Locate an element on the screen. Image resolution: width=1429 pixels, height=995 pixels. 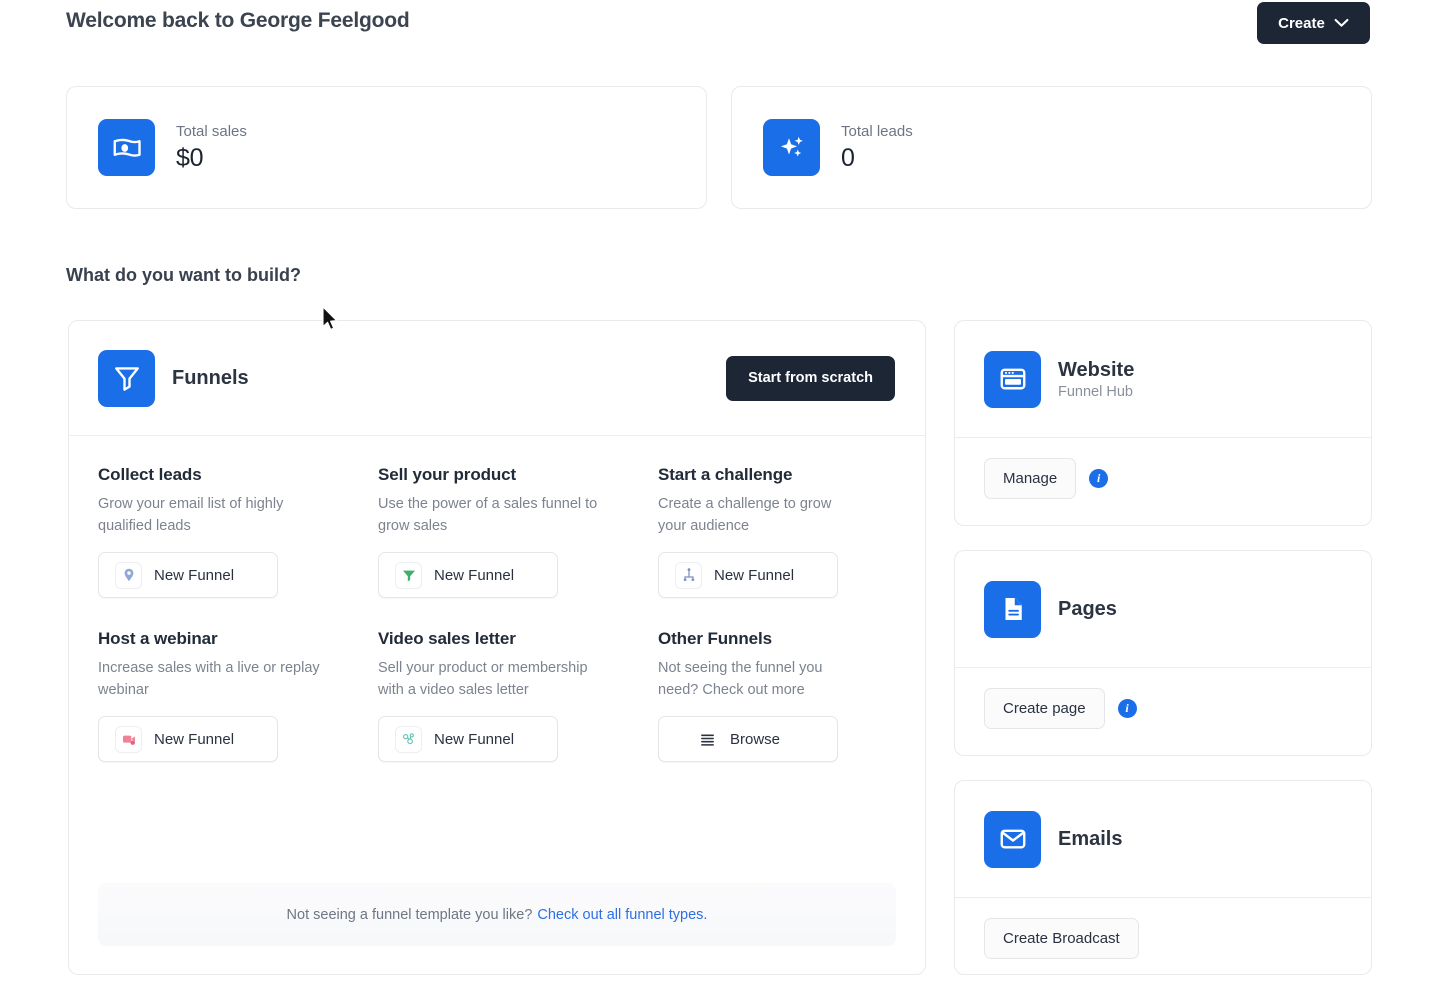
pages-card-title: Pages is located at coordinates (1087, 608).